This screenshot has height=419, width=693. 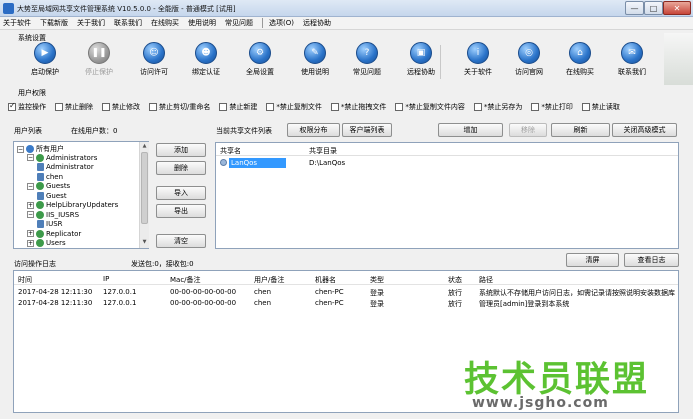 What do you see at coordinates (181, 241) in the screenshot?
I see `clear-users-button: 清空` at bounding box center [181, 241].